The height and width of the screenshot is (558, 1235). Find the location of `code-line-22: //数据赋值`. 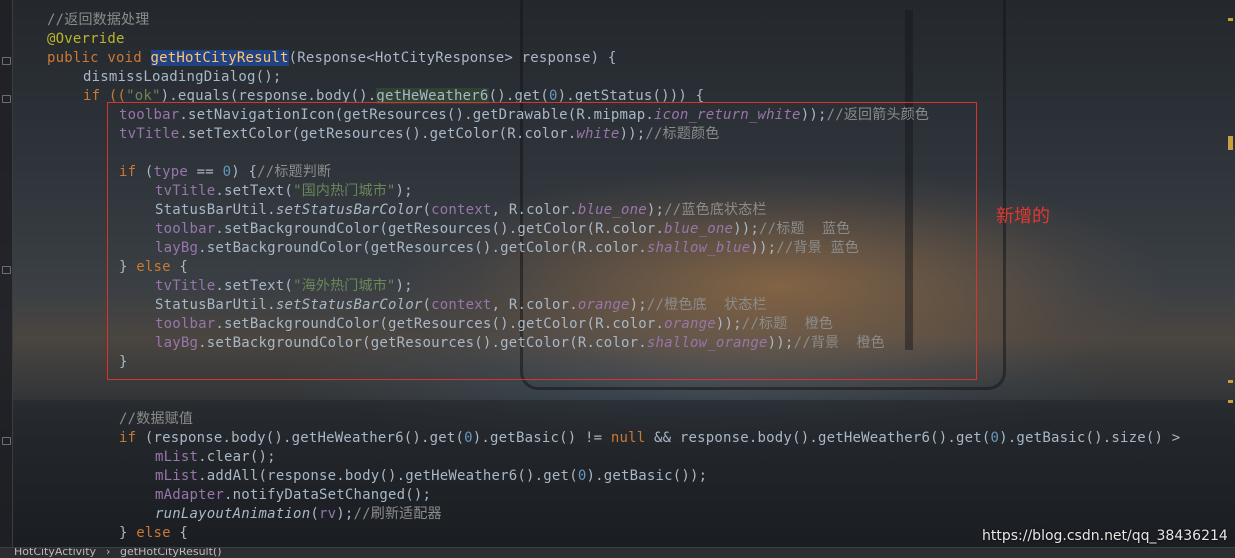

code-line-22: //数据赋值 is located at coordinates (156, 419).